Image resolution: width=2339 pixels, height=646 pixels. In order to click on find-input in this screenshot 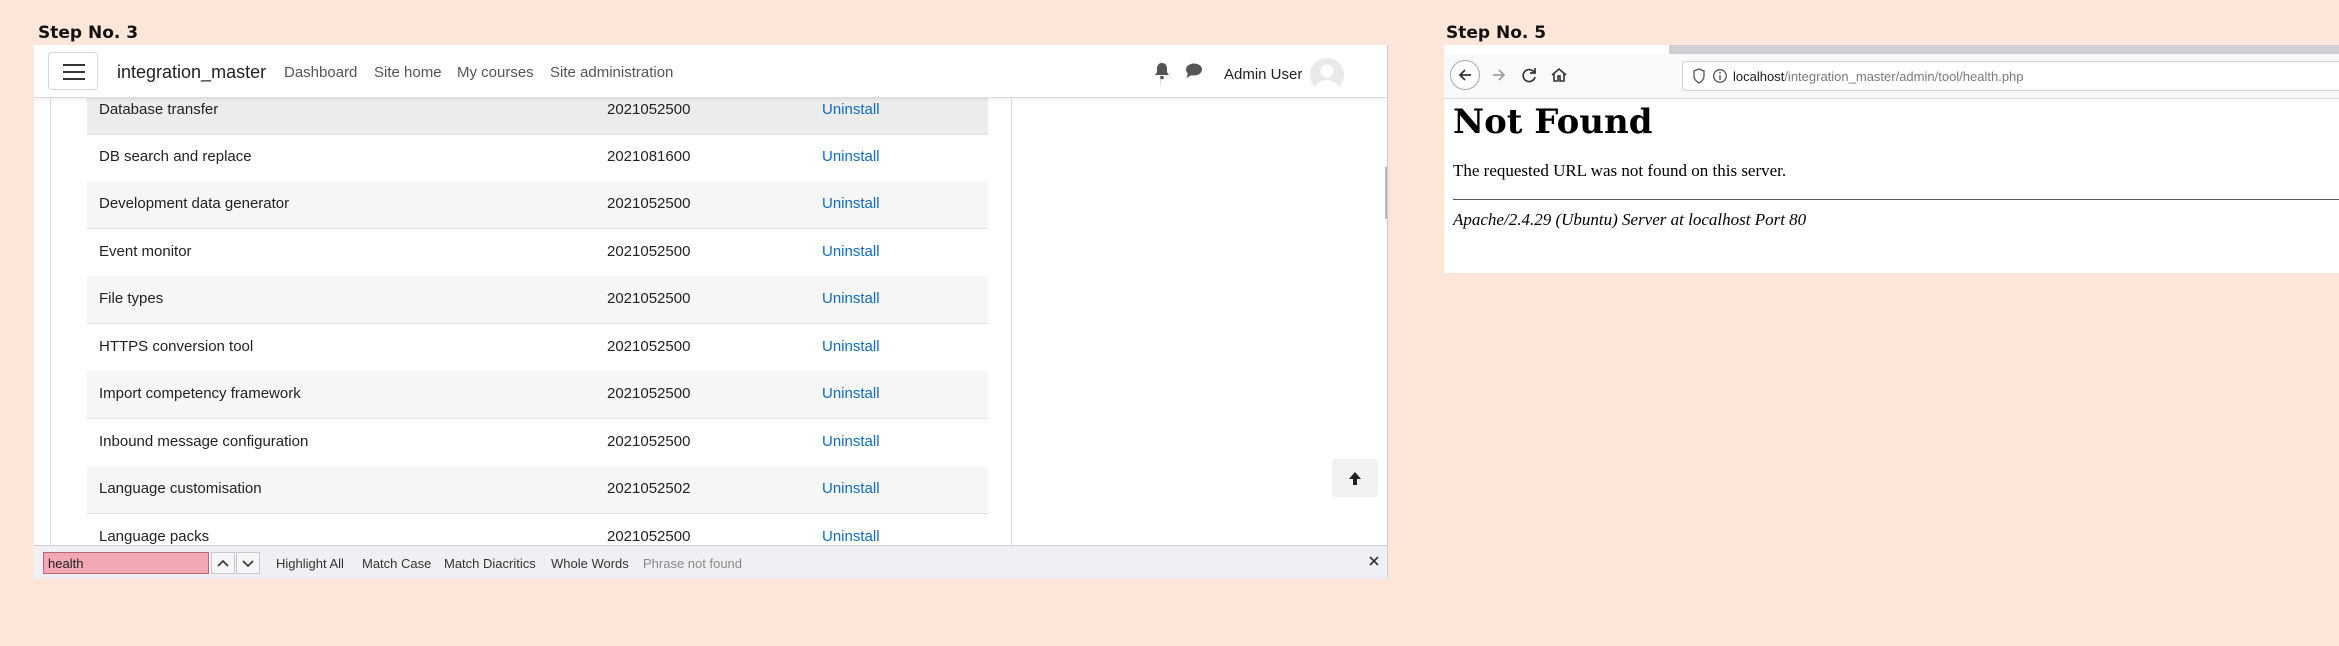, I will do `click(126, 563)`.